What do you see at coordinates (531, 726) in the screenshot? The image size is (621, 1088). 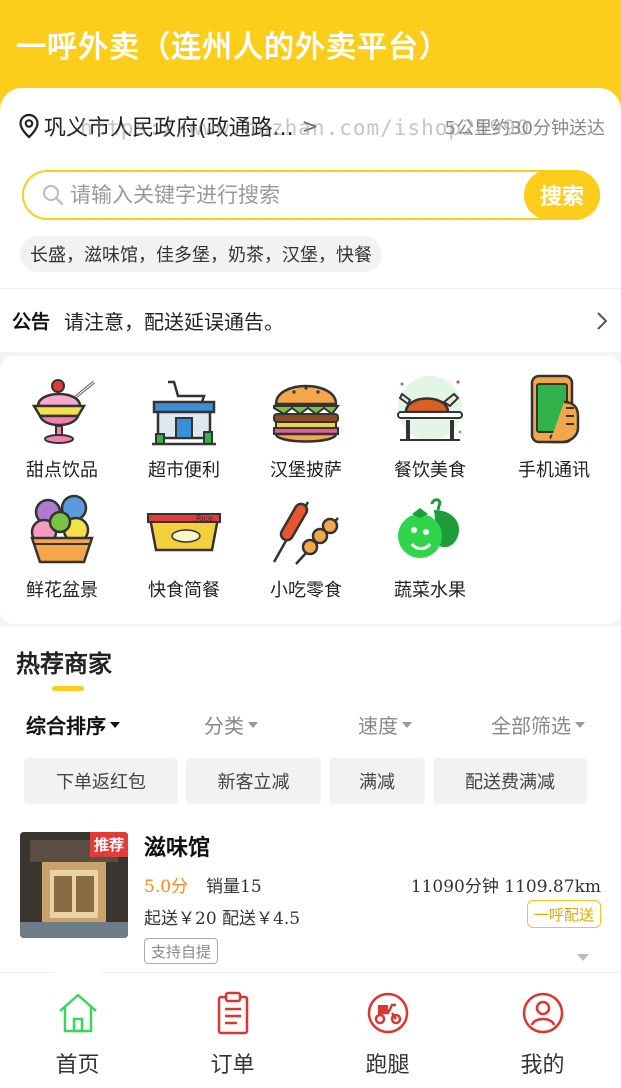 I see `sort-all-filters-label: 全部筛选` at bounding box center [531, 726].